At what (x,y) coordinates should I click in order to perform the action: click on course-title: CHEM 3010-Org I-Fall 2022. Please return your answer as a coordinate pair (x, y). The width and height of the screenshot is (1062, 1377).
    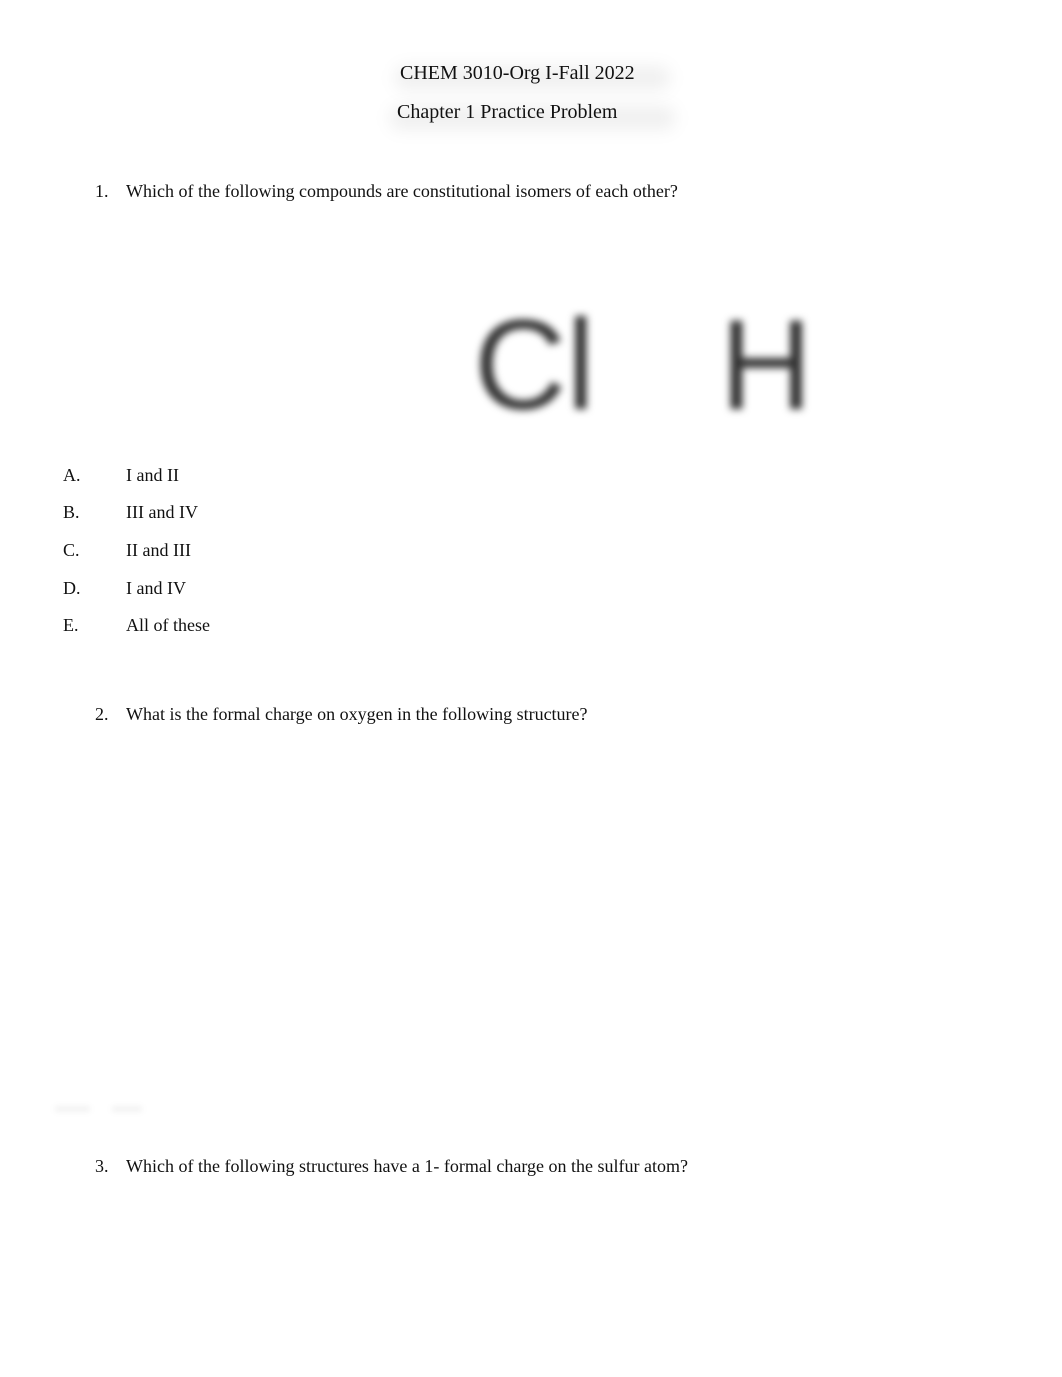
    Looking at the image, I should click on (517, 73).